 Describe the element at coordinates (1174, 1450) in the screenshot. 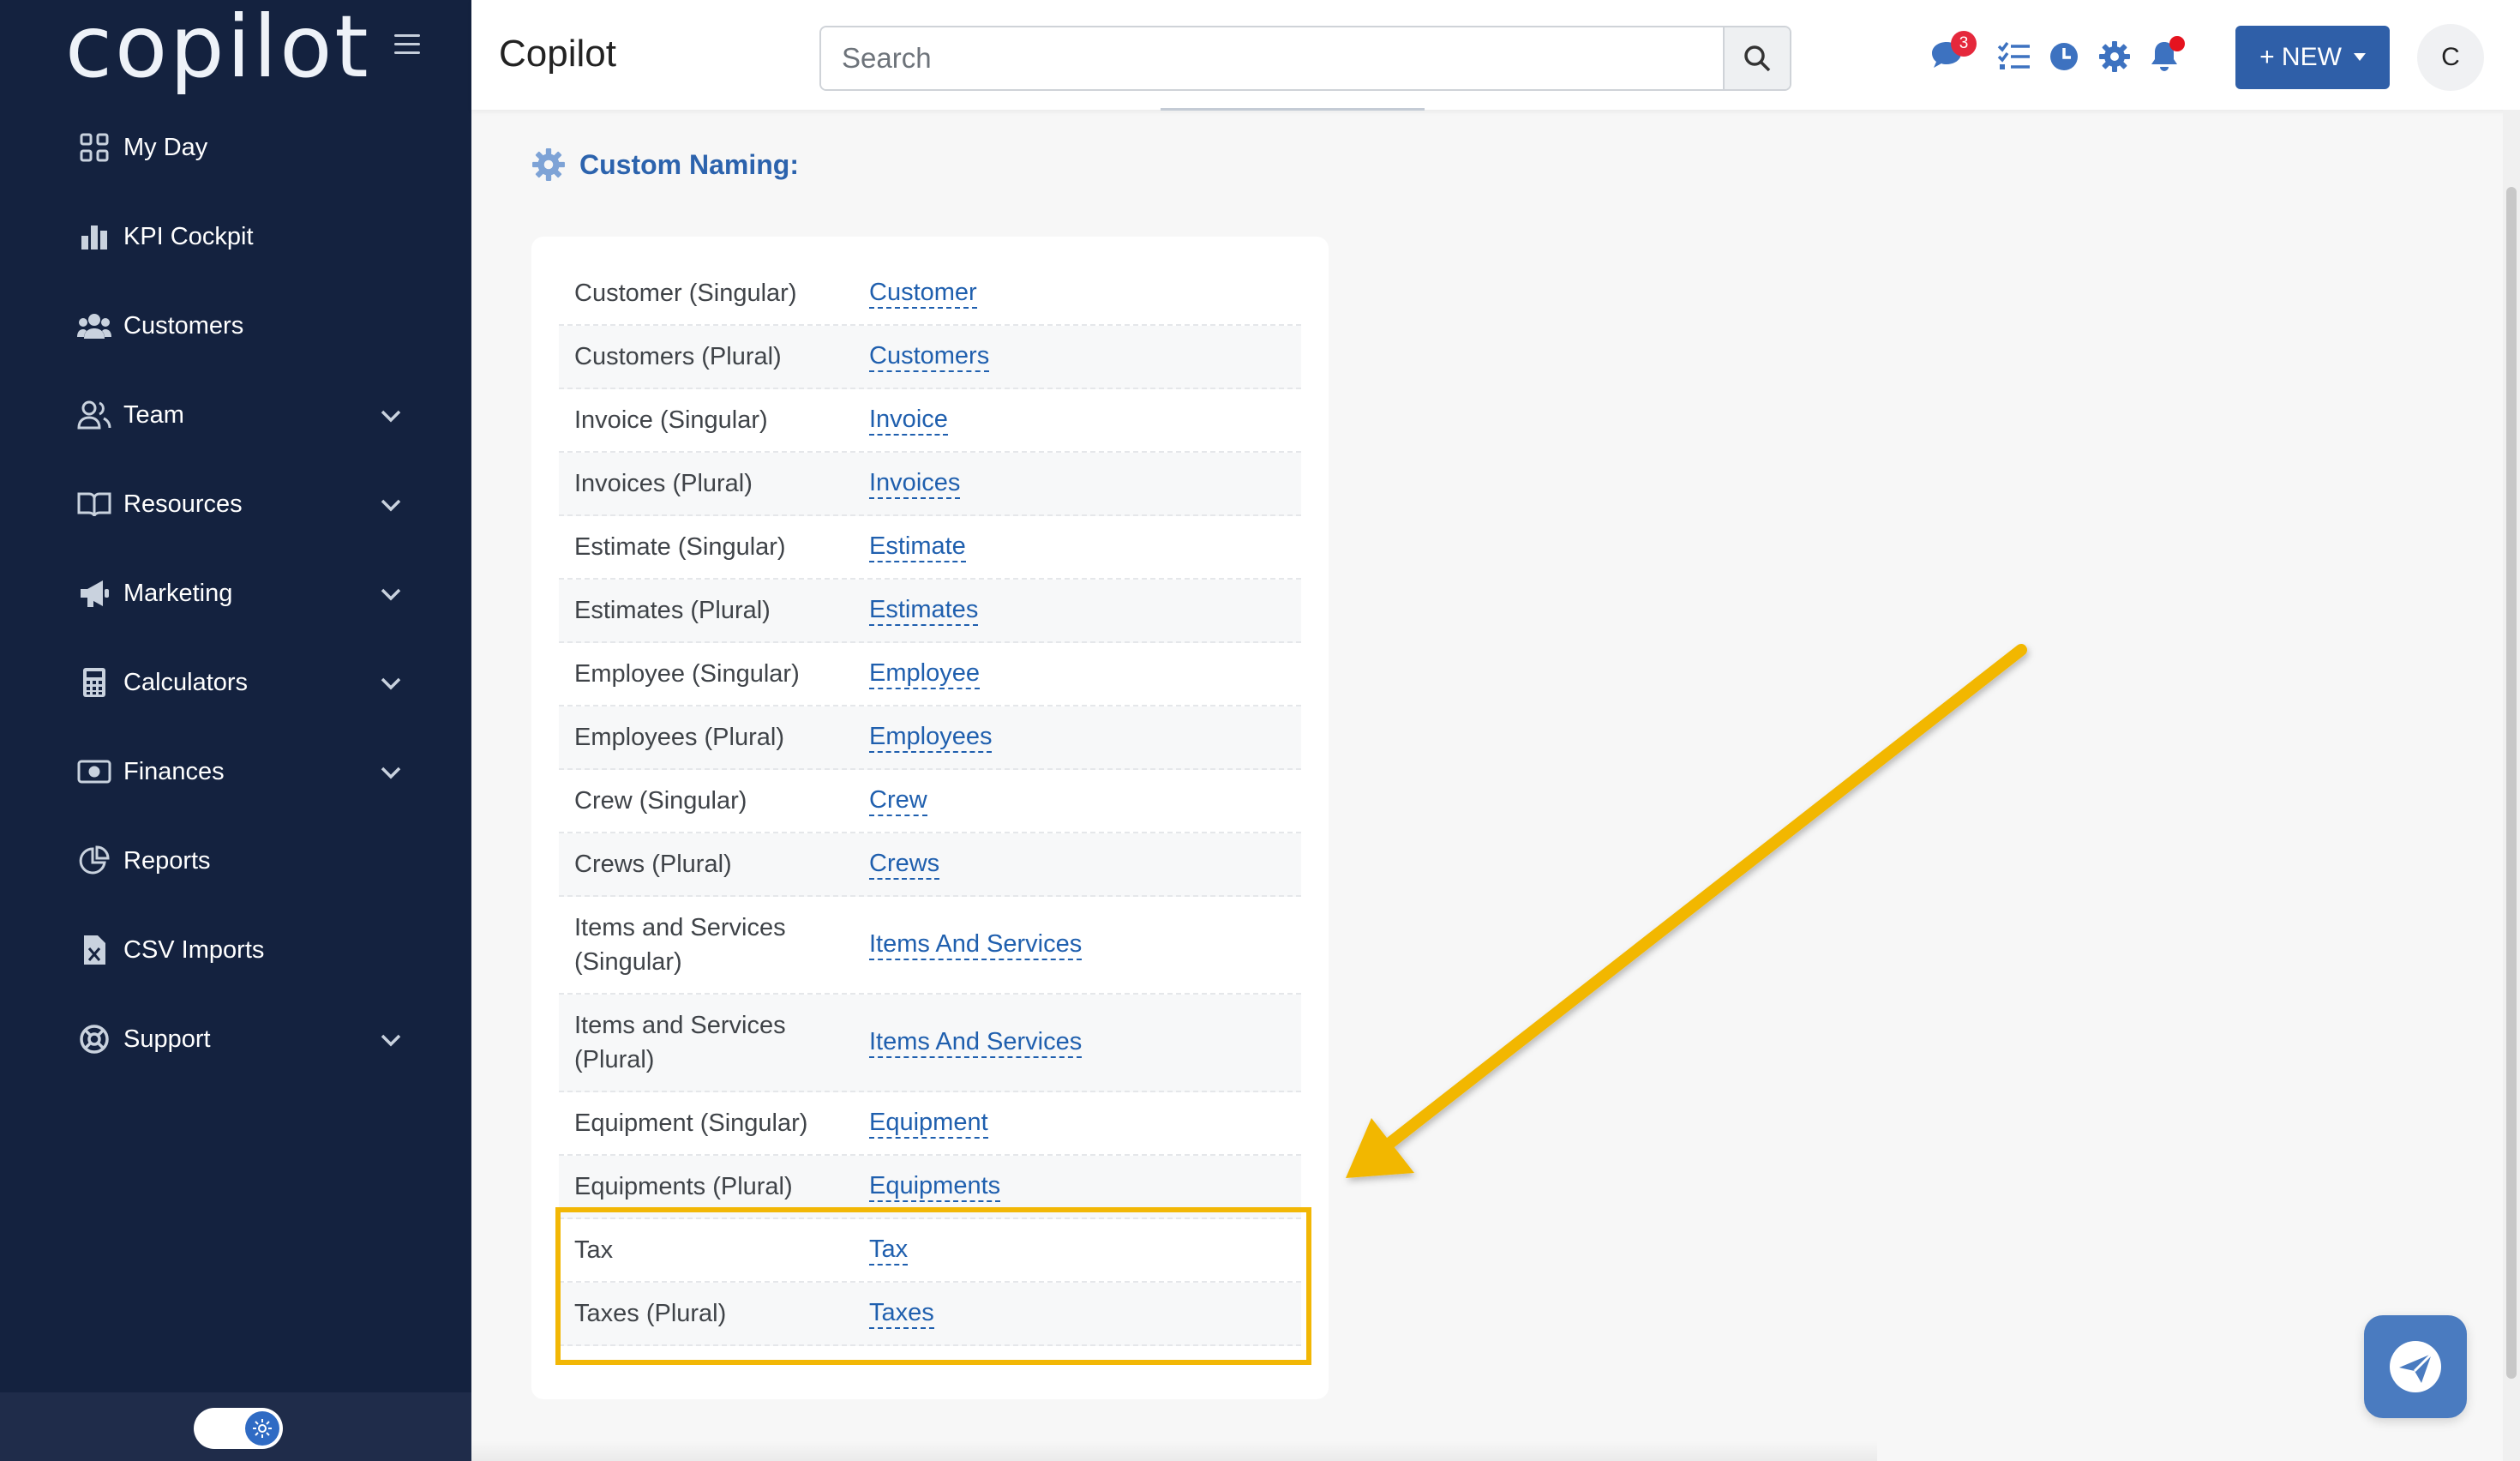

I see `bottom-shade` at that location.